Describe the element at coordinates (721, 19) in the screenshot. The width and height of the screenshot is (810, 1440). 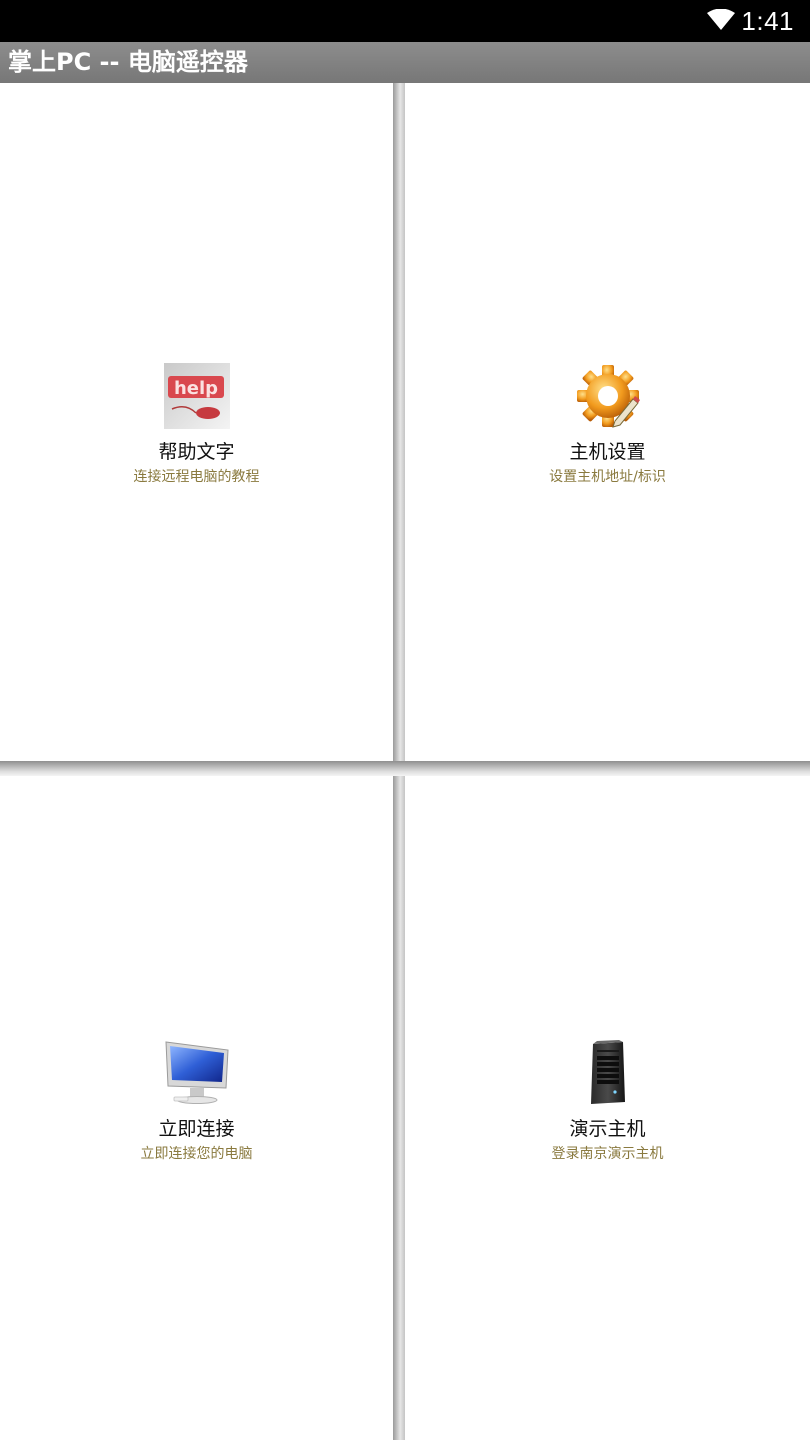
I see `wifi-icon` at that location.